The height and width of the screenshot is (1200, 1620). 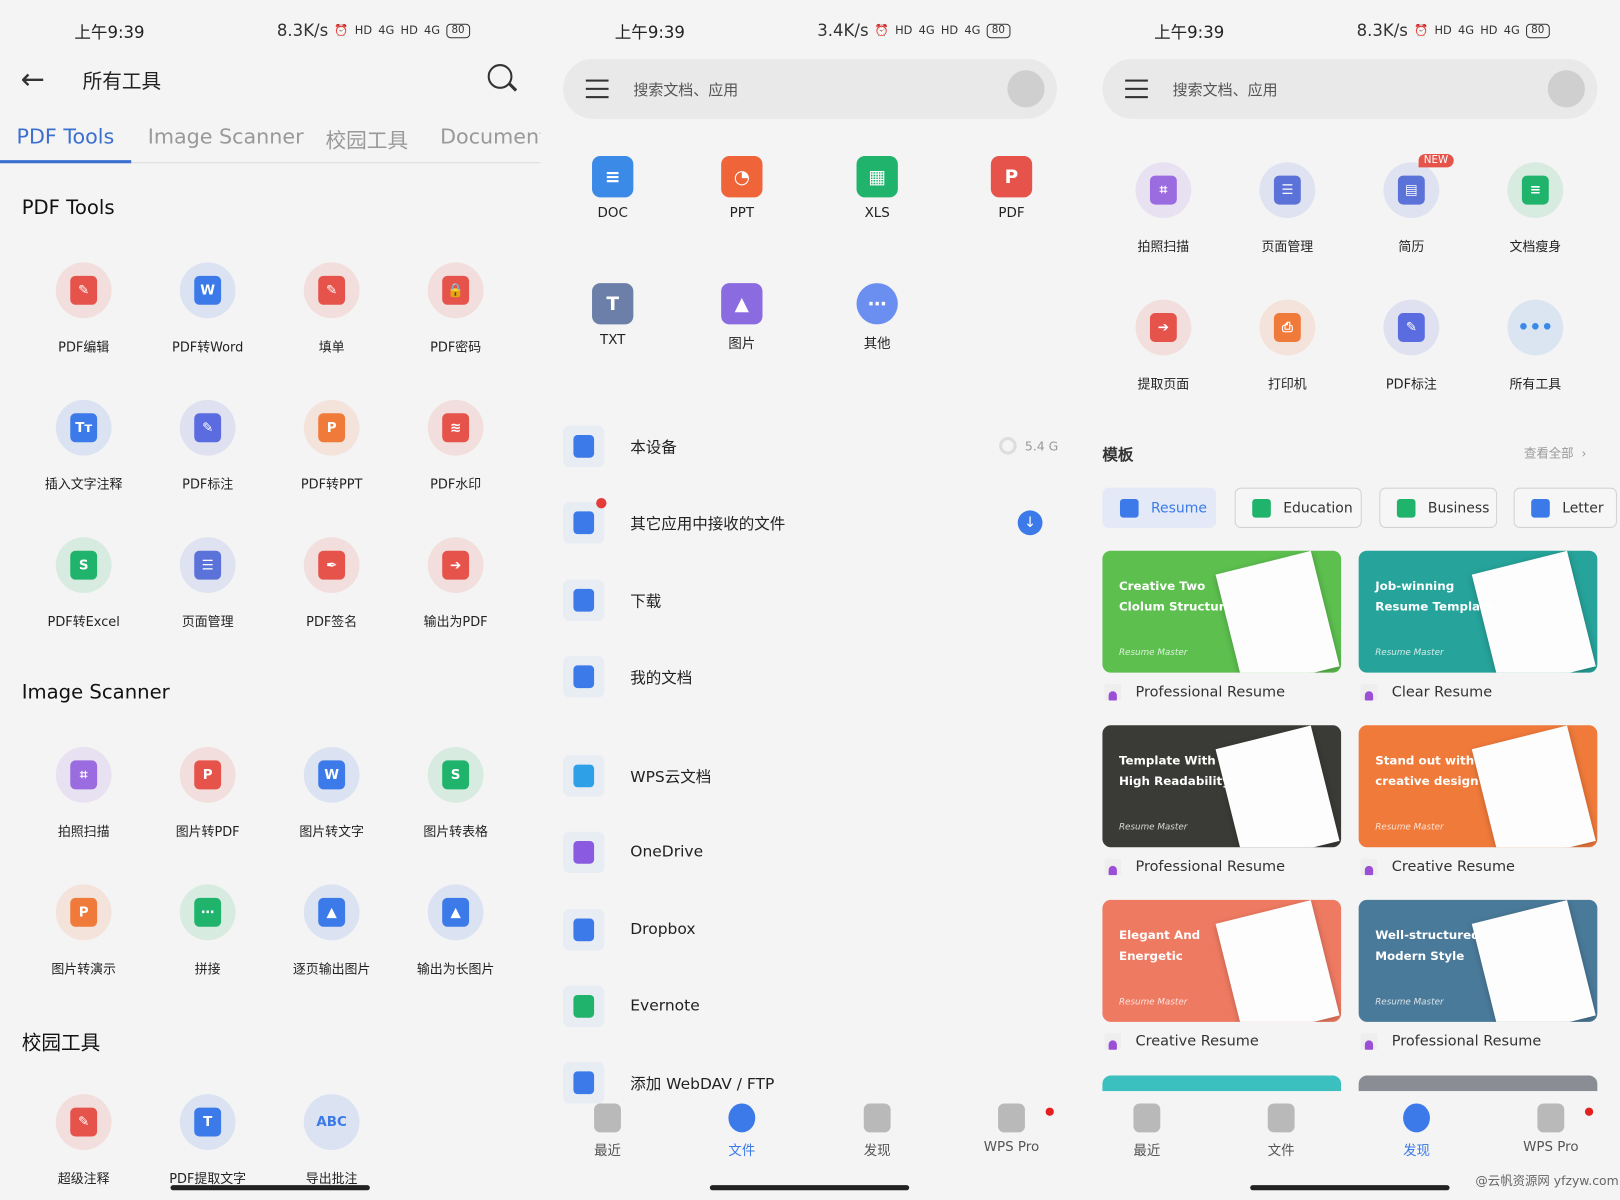 What do you see at coordinates (1565, 507) in the screenshot?
I see `chip-letter: Letter` at bounding box center [1565, 507].